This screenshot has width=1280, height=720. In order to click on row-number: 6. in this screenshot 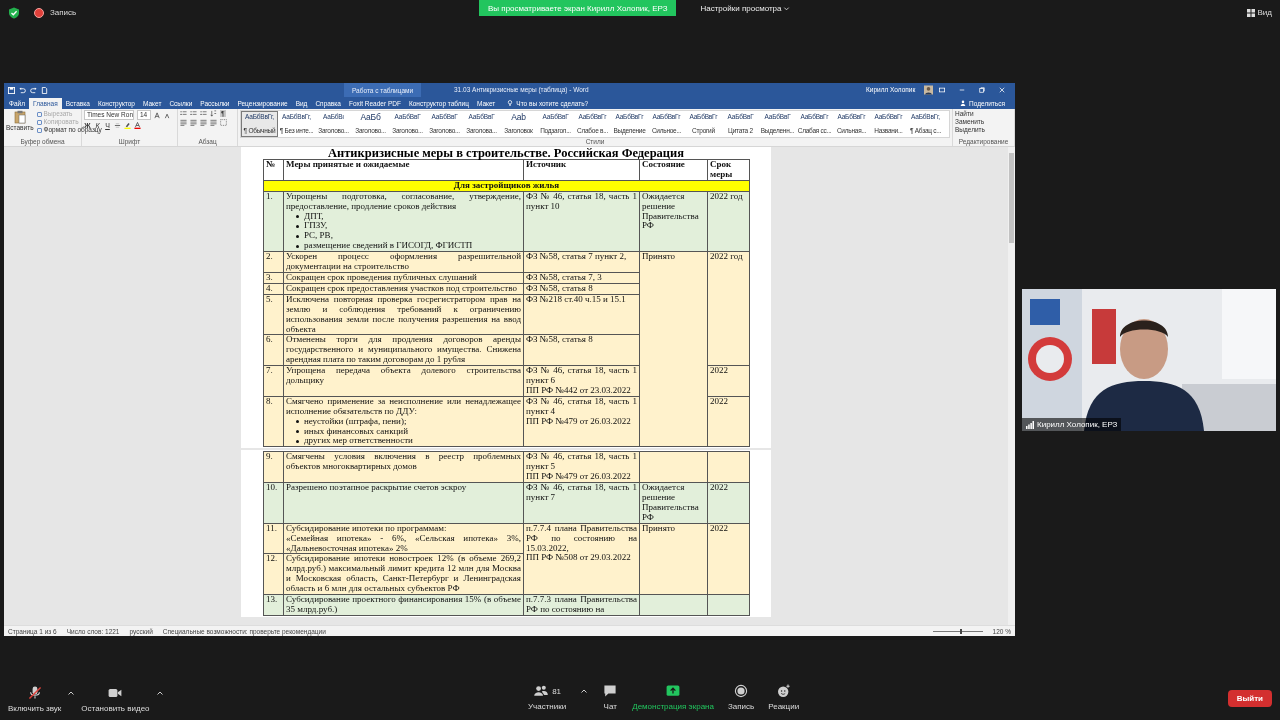, I will do `click(273, 350)`.